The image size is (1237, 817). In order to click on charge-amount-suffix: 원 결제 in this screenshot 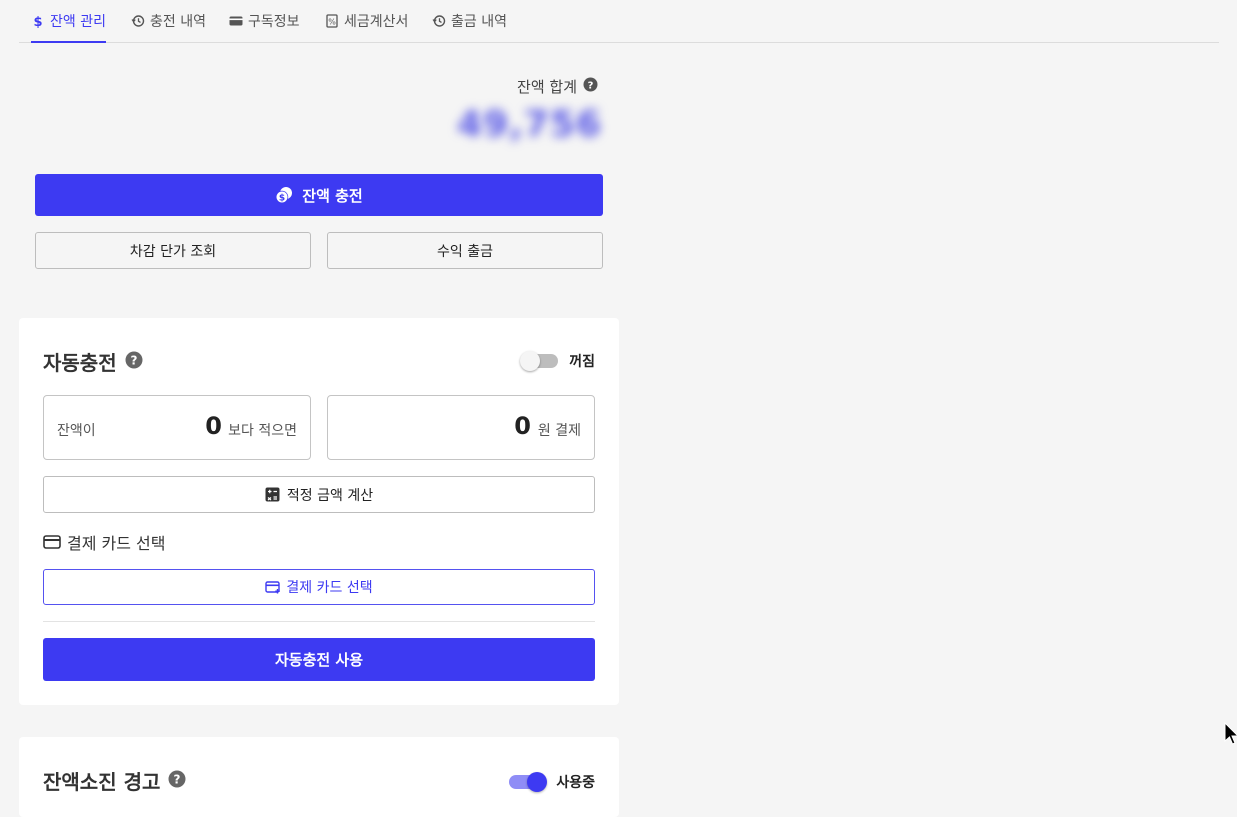, I will do `click(559, 431)`.